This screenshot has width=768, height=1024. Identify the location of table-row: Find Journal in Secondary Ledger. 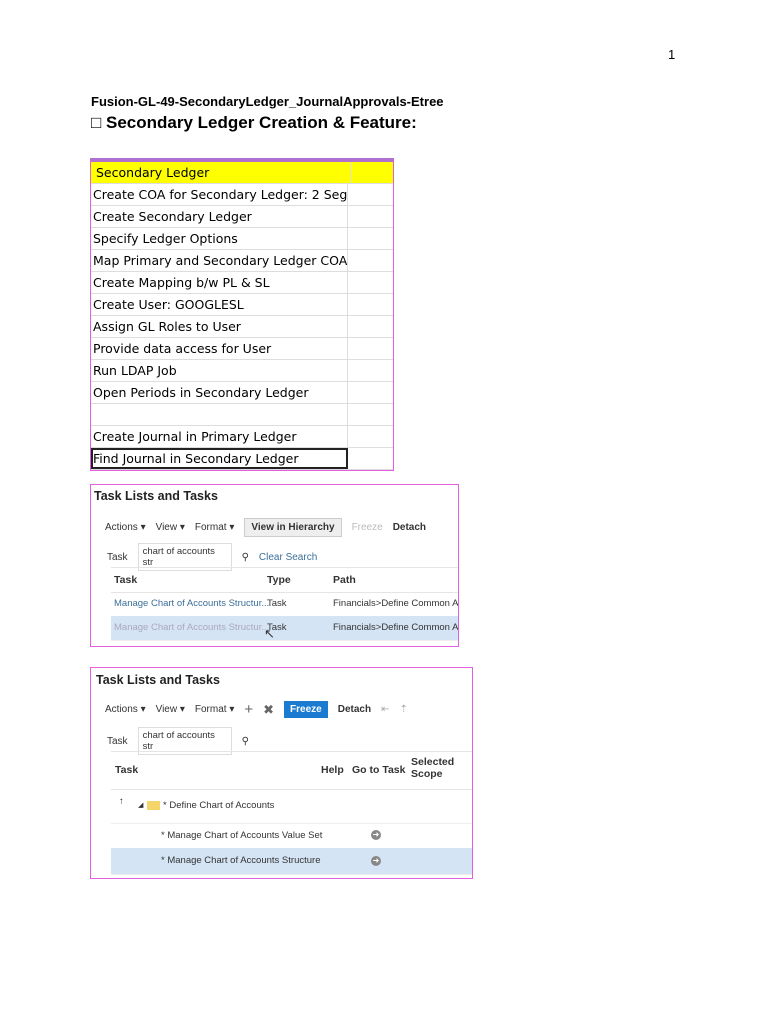
(242, 459).